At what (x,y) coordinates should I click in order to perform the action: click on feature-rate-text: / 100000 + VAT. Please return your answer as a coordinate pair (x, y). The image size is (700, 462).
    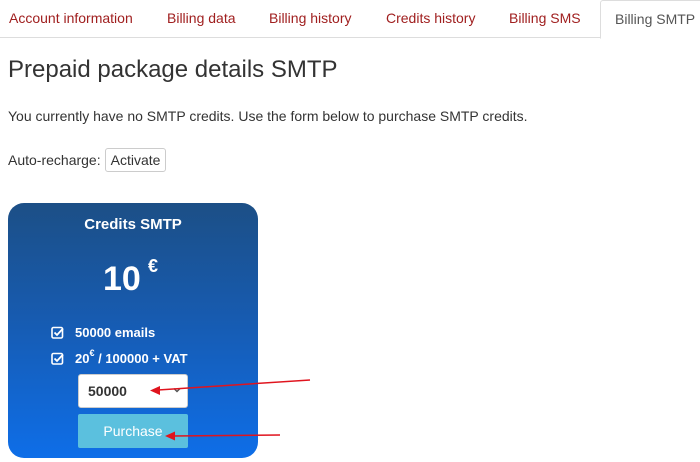
    Looking at the image, I should click on (141, 358).